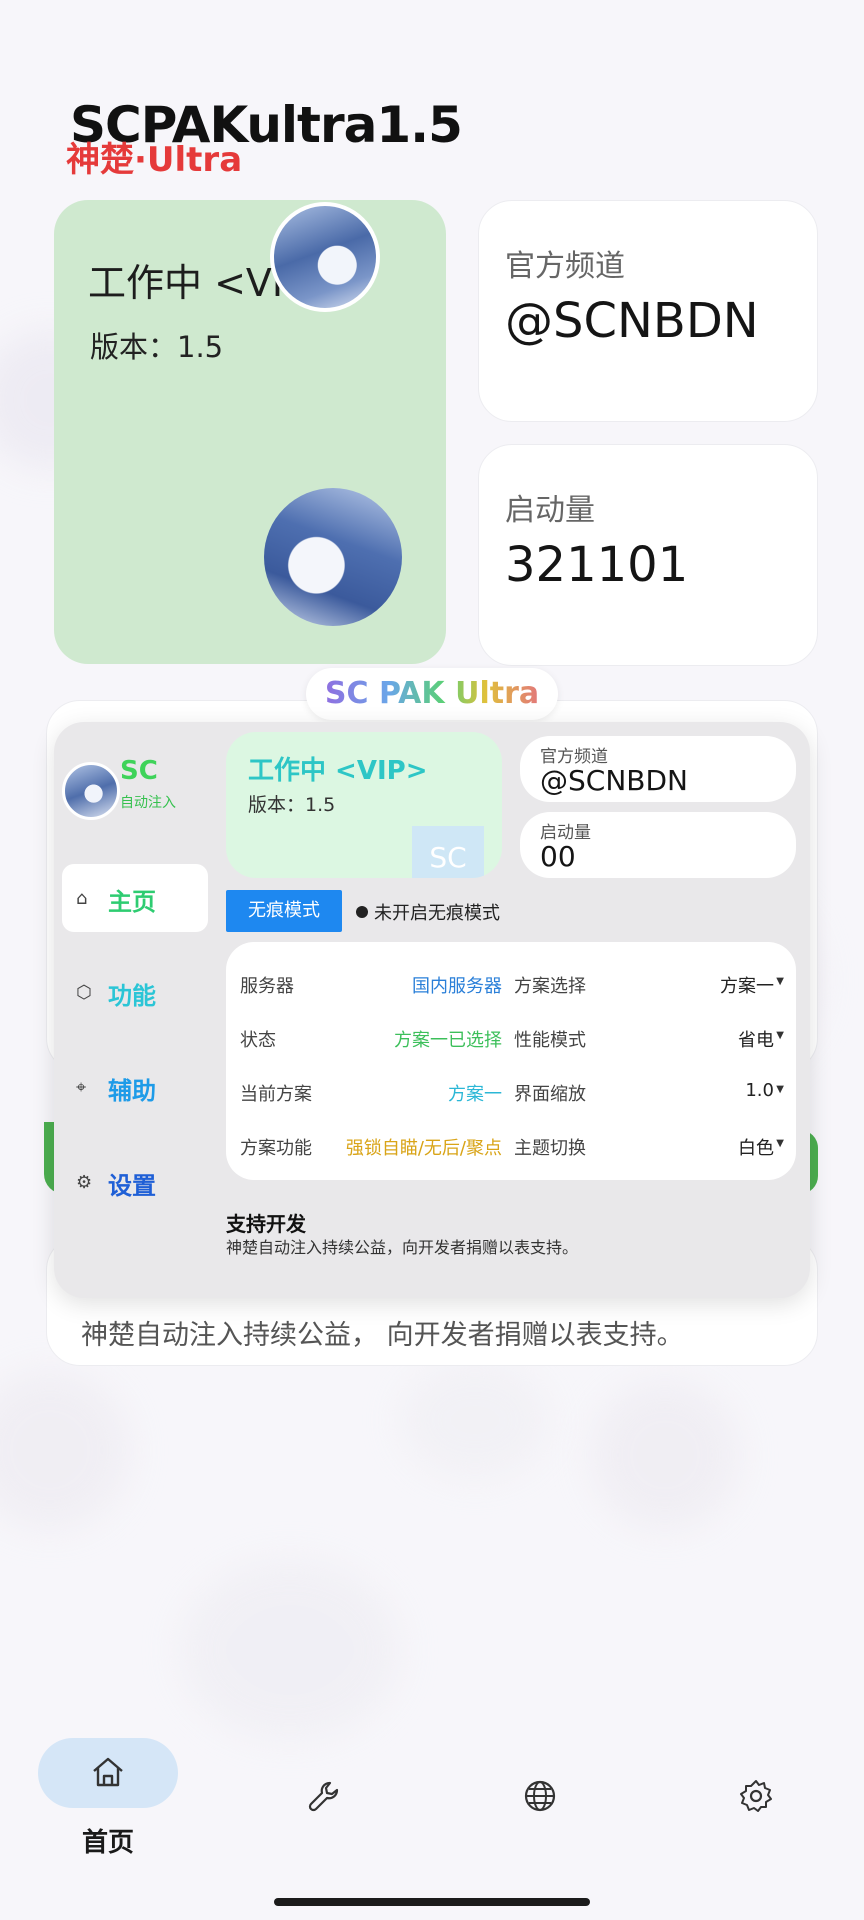 The image size is (864, 1920). Describe the element at coordinates (432, 1902) in the screenshot. I see `home-indicator` at that location.